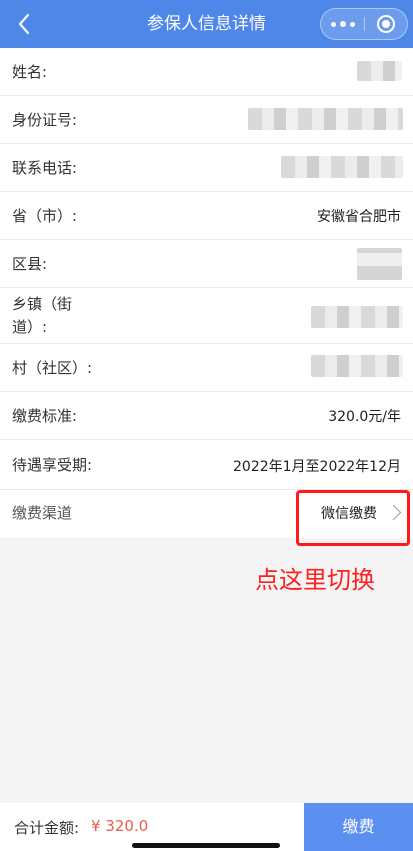 The image size is (413, 851). I want to click on field-label: 缴费渠道, so click(42, 513).